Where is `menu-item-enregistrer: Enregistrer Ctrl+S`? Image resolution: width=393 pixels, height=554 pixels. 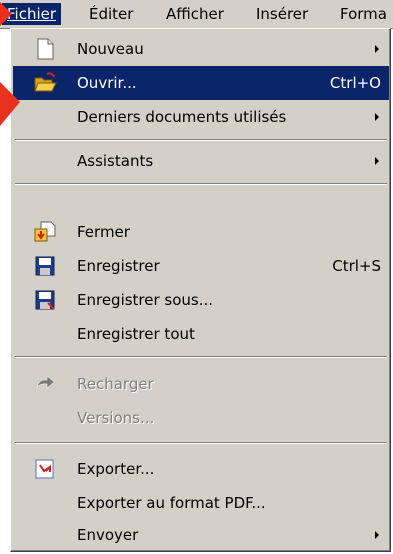
menu-item-enregistrer: Enregistrer Ctrl+S is located at coordinates (201, 266).